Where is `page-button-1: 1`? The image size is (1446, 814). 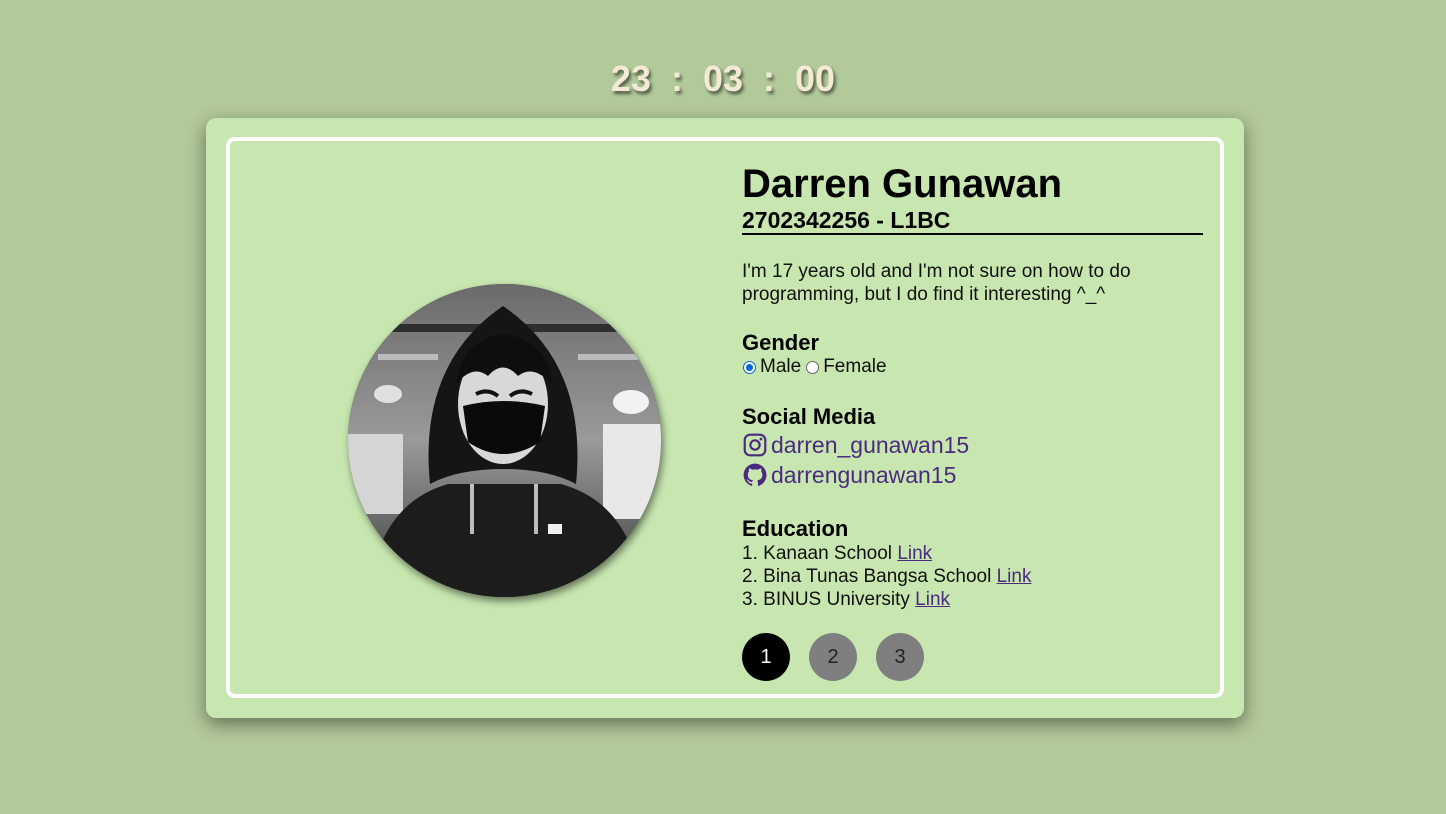 page-button-1: 1 is located at coordinates (766, 657).